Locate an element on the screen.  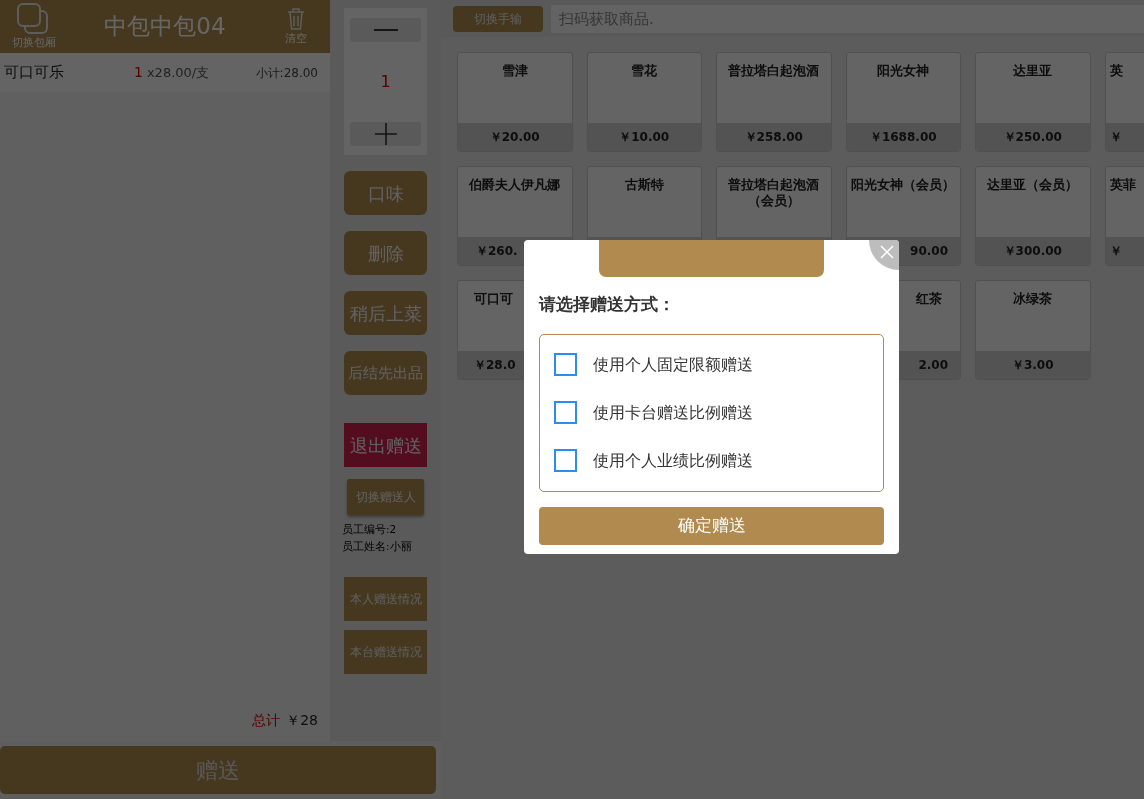
product-card: 雪花 ￥10.00 is located at coordinates (644, 102).